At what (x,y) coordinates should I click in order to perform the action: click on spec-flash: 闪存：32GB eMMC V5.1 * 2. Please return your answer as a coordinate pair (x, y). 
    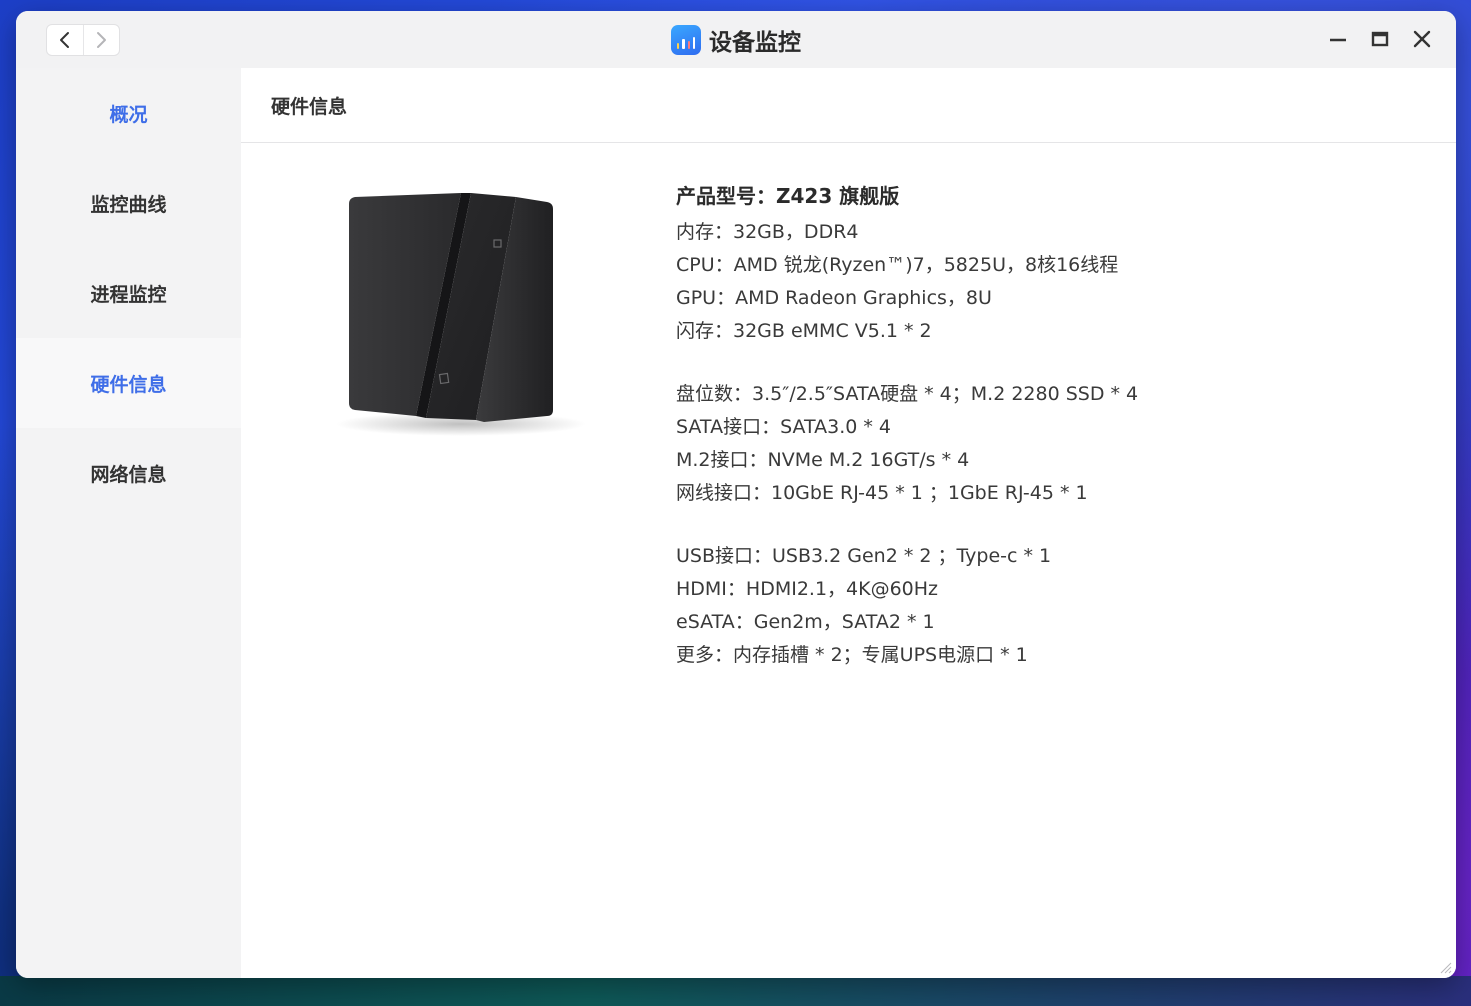
    Looking at the image, I should click on (804, 331).